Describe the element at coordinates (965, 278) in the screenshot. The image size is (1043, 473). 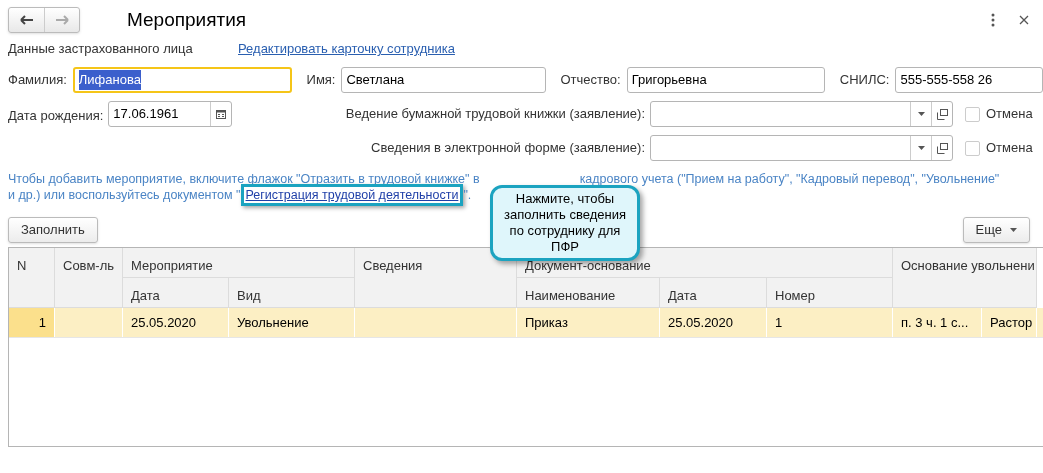
I see `column-header: Основание увольнени` at that location.